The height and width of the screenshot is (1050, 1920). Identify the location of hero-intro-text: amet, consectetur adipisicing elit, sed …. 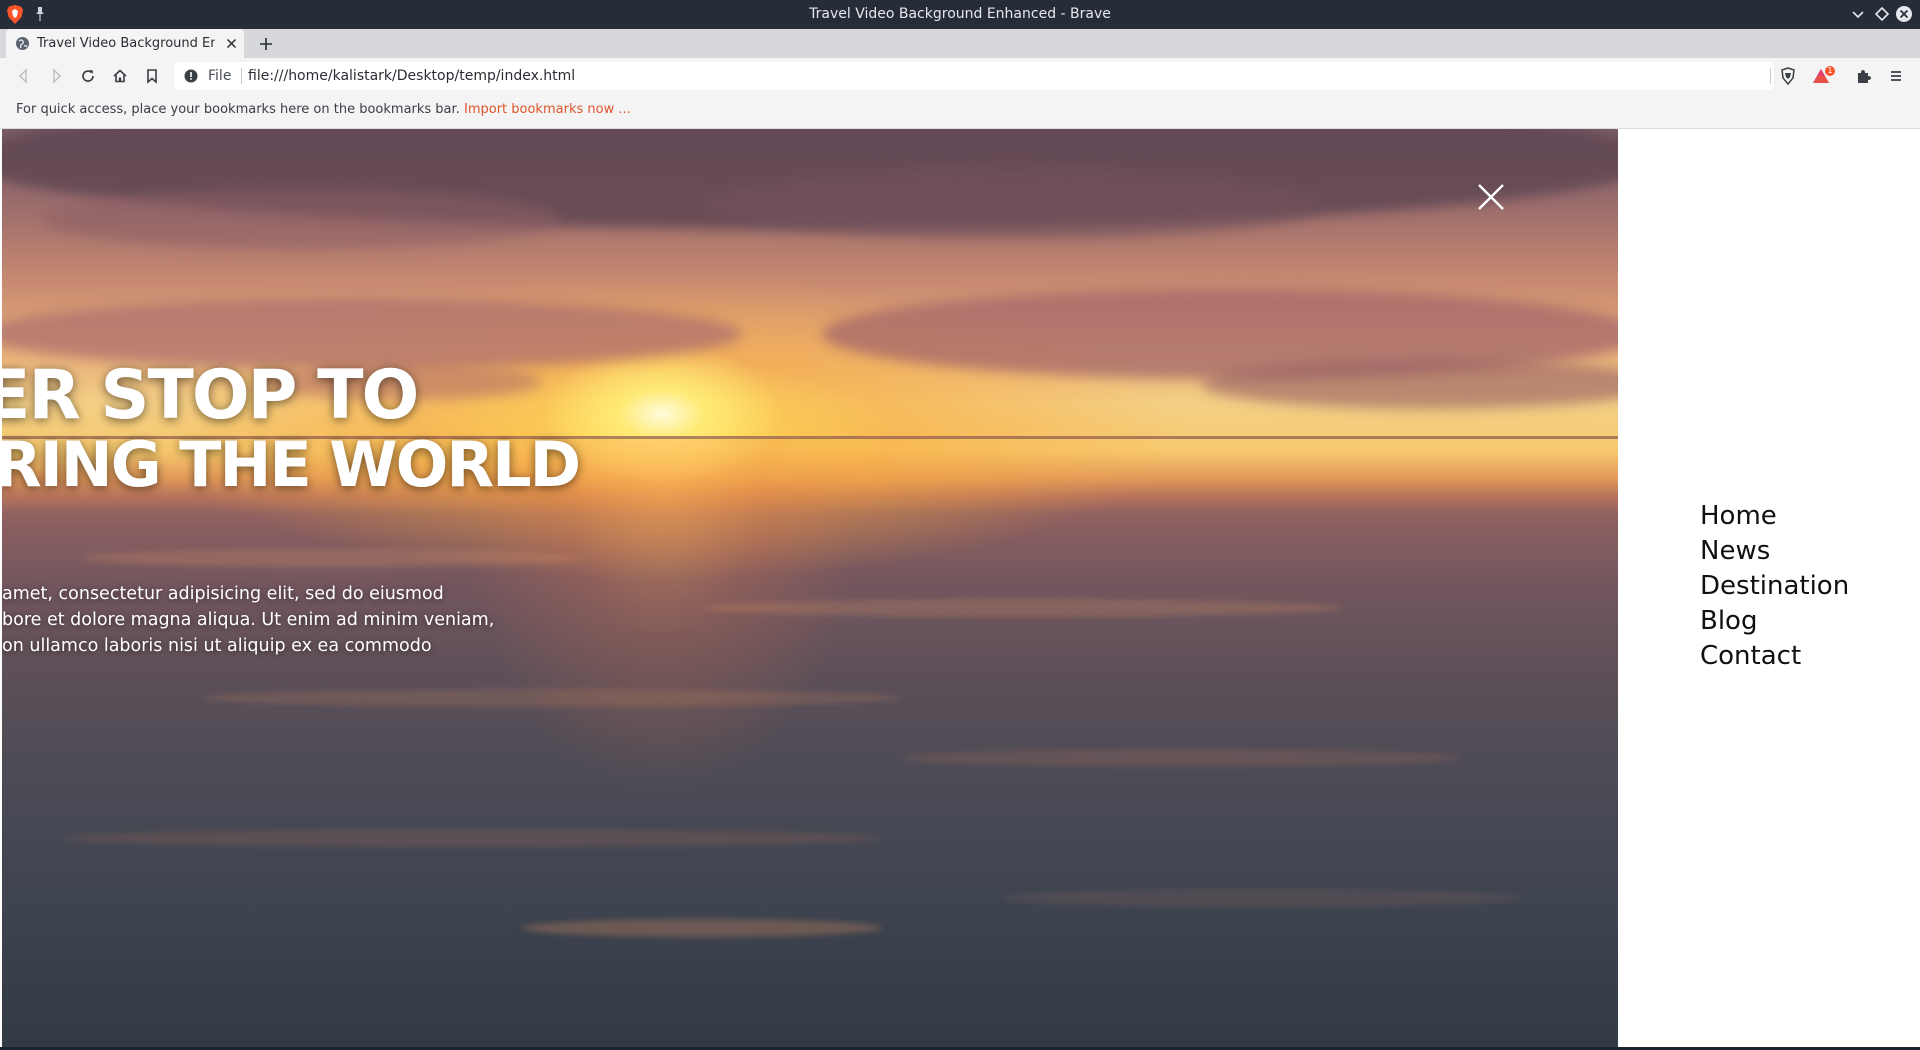
(262, 620).